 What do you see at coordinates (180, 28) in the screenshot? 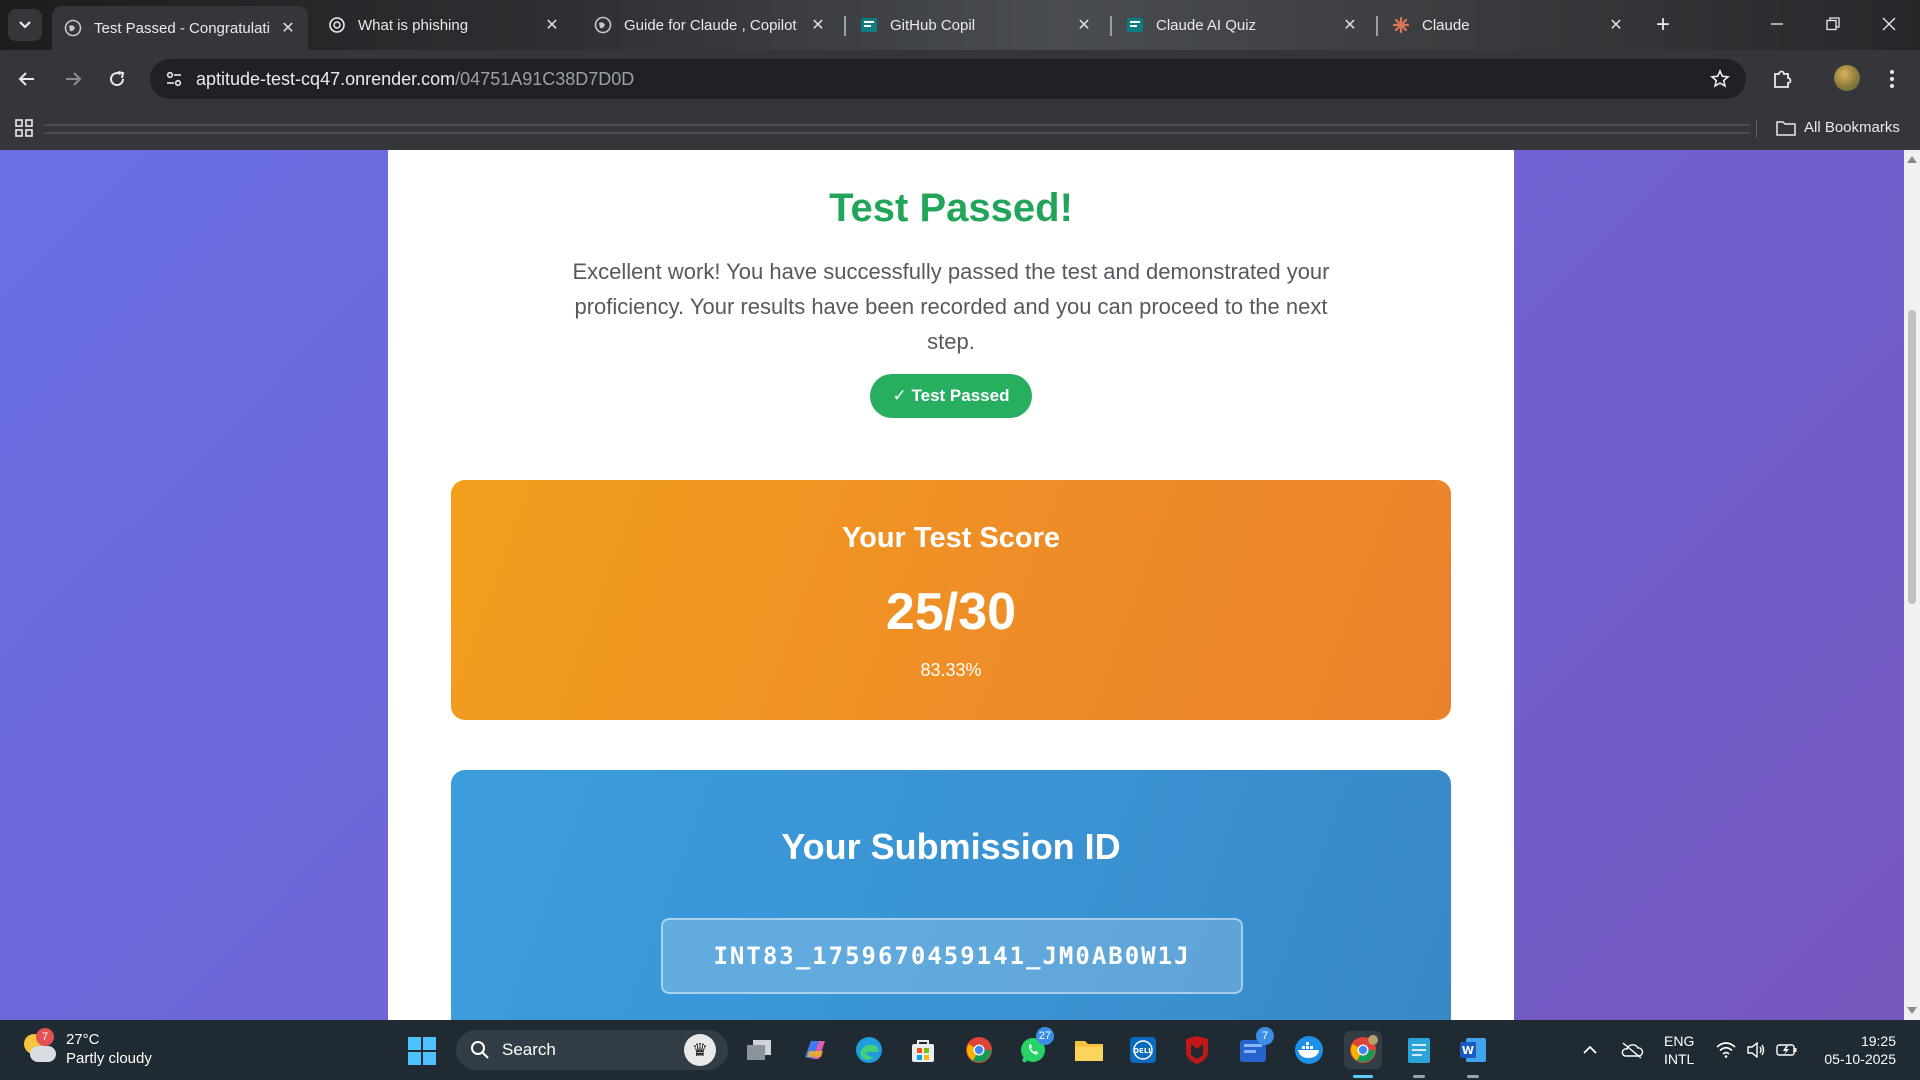
I see `tab-test-passed: Test Passed - Congratulatio ✕` at bounding box center [180, 28].